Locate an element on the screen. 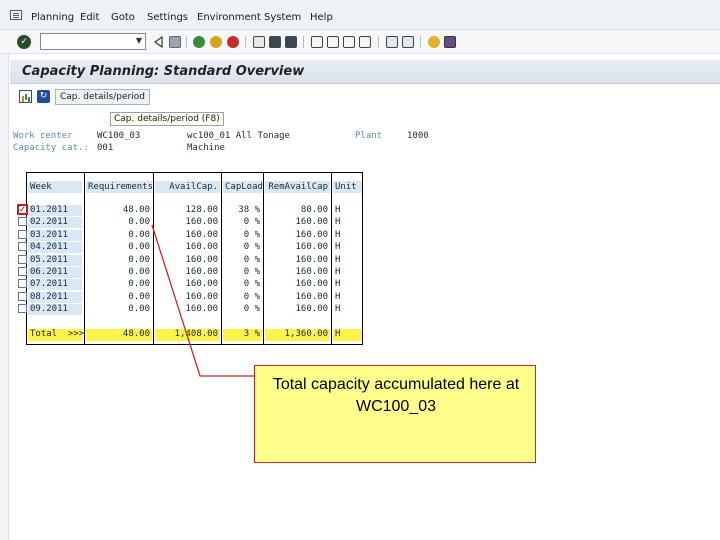 This screenshot has height=540, width=720. cell-week: 06.2011 is located at coordinates (55, 272).